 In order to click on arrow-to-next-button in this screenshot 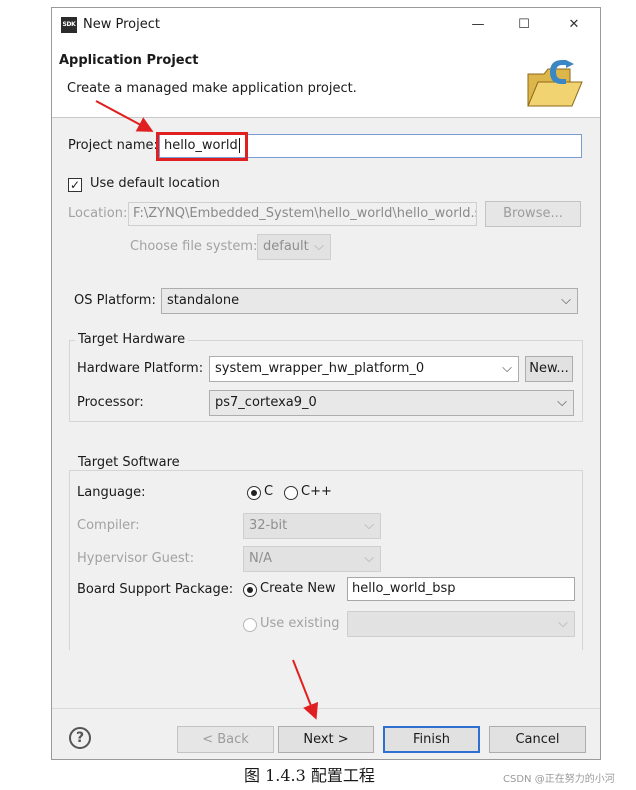, I will do `click(305, 689)`.